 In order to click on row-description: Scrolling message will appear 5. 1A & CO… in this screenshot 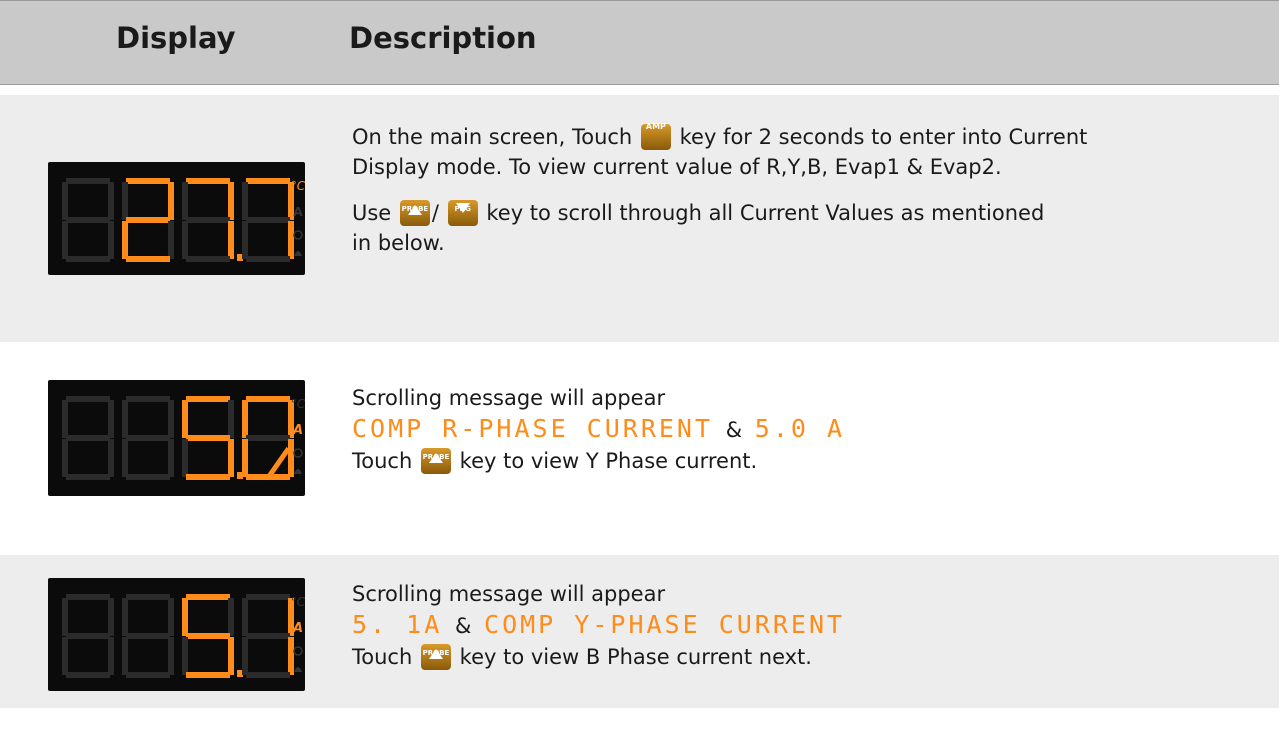, I will do `click(599, 626)`.